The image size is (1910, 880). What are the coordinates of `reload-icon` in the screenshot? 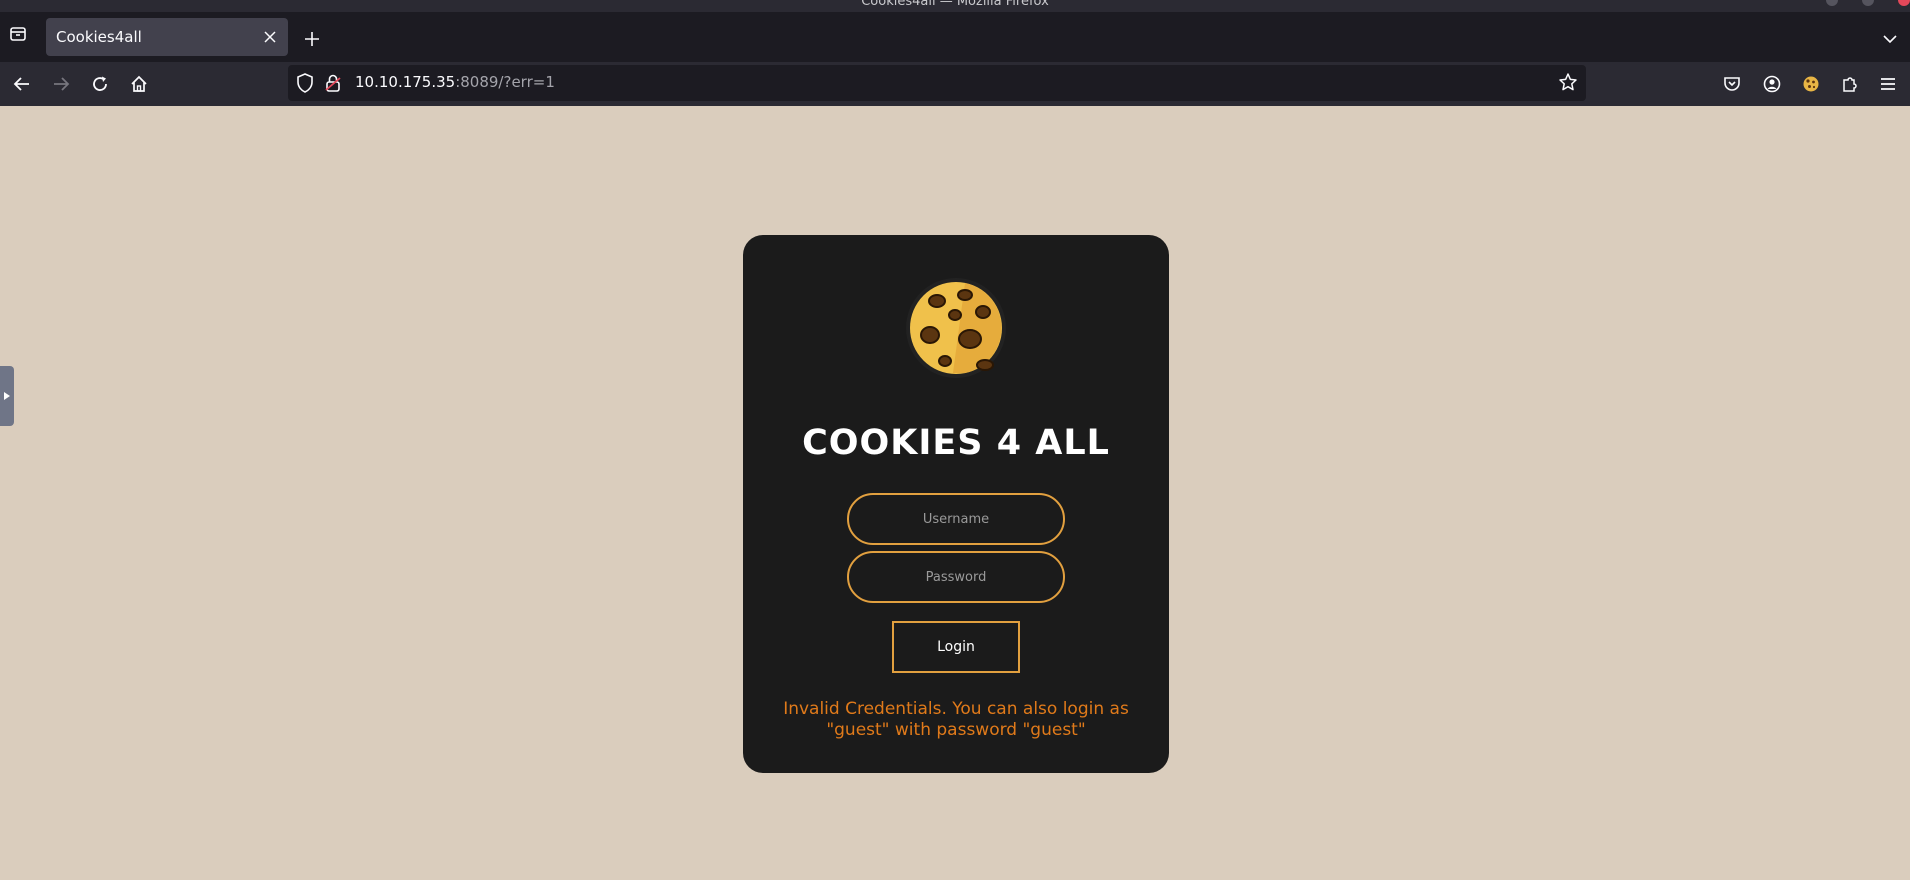 It's located at (100, 84).